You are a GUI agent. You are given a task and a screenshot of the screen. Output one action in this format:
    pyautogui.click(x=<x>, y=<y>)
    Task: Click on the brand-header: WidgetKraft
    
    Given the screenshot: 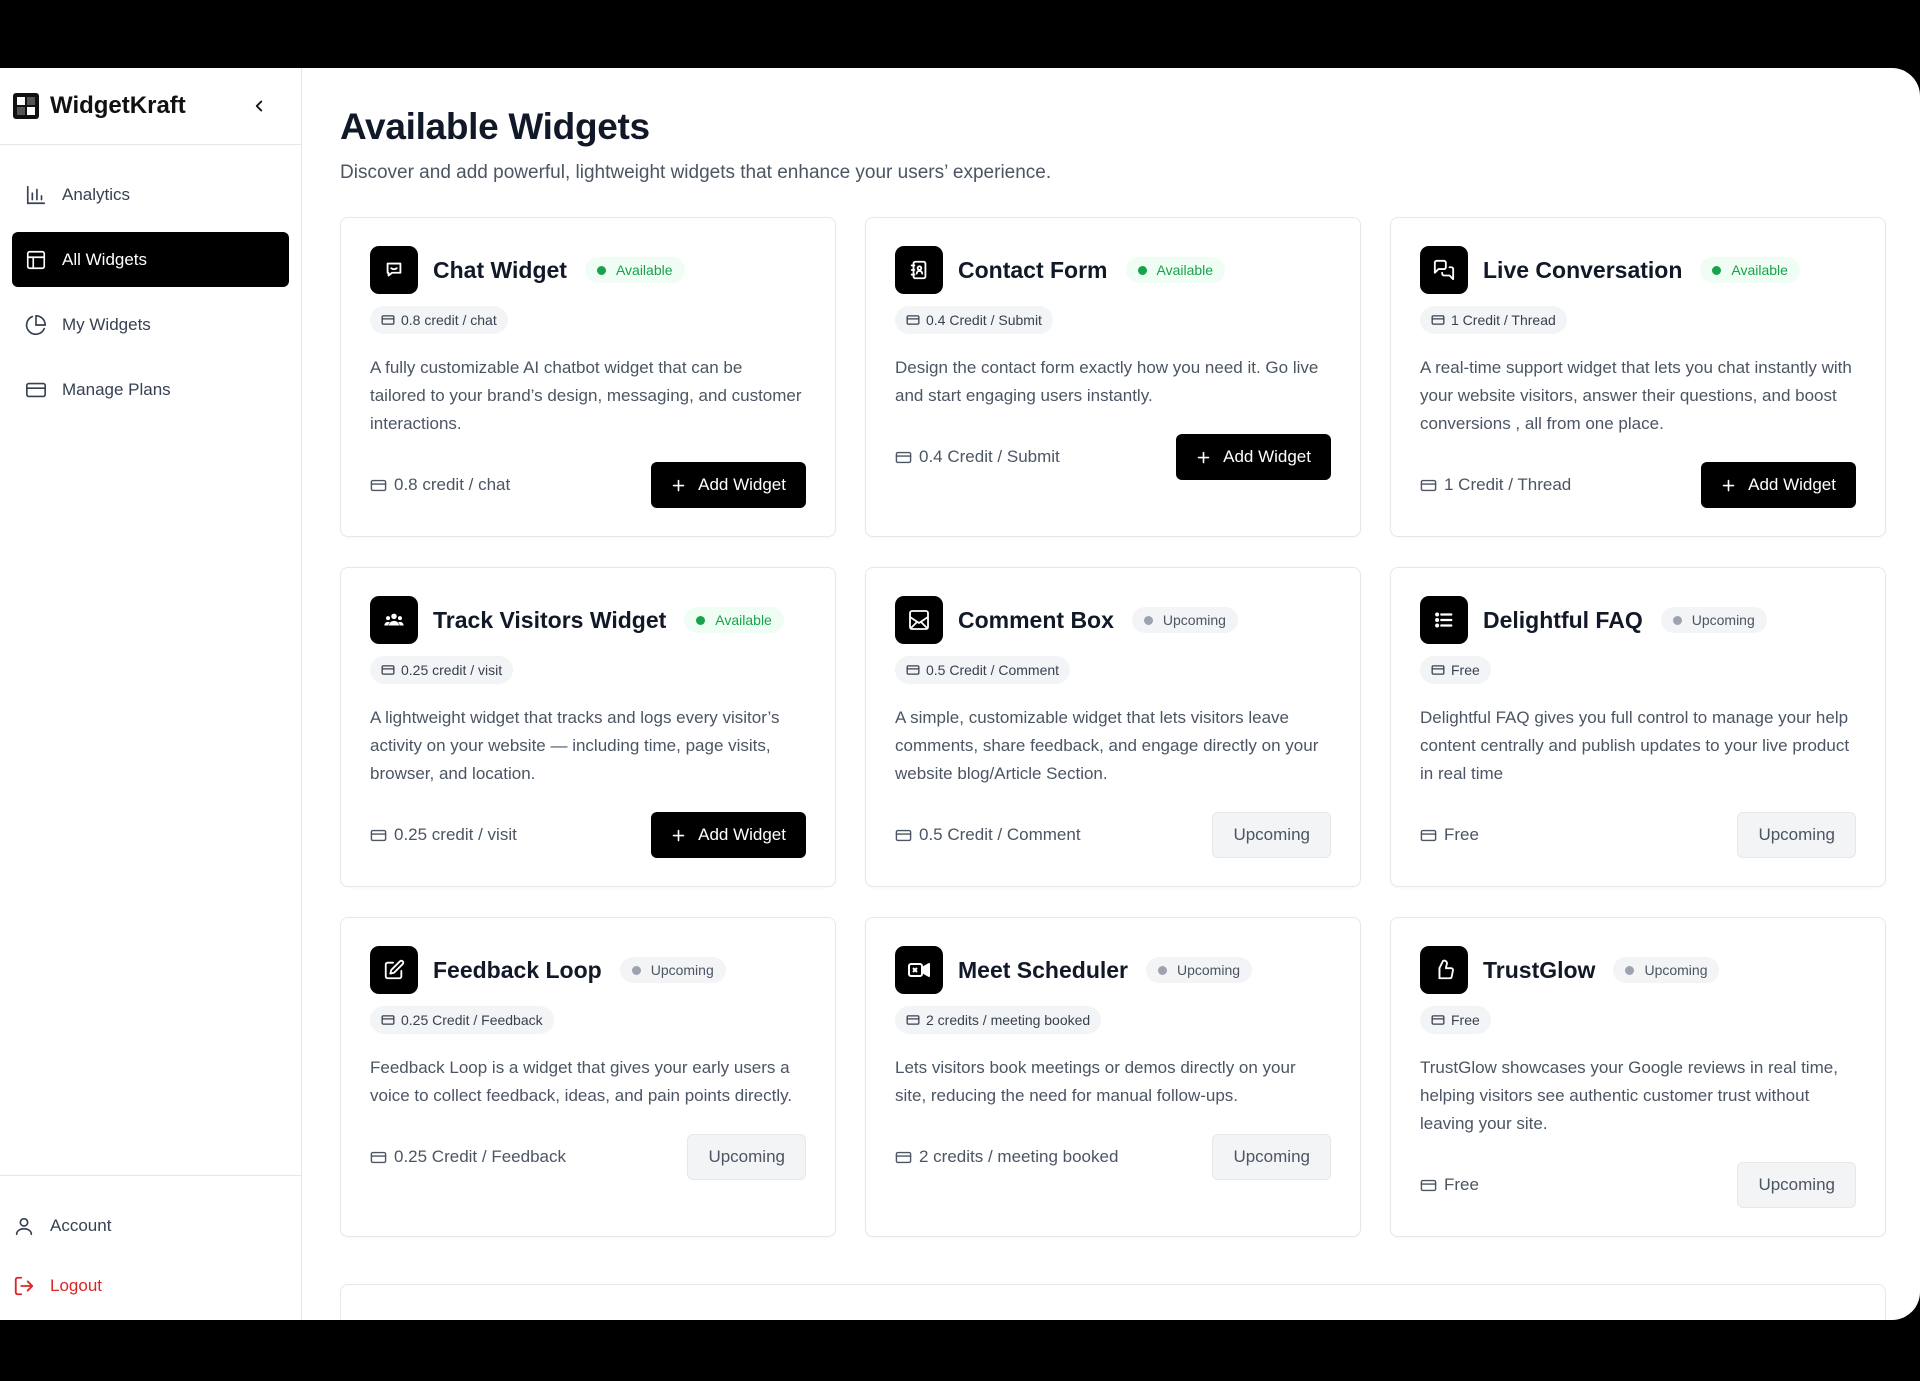 What is the action you would take?
    pyautogui.click(x=150, y=106)
    